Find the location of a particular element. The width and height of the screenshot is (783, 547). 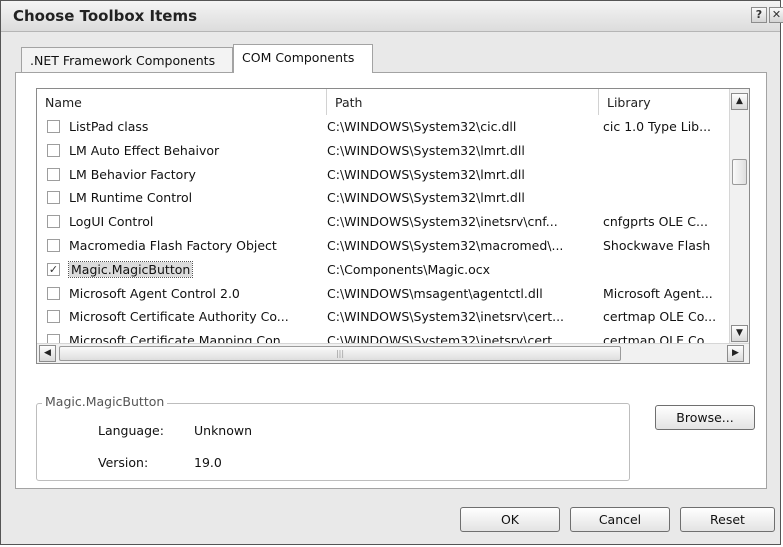

title-bar: Choose Toolbox Items ? ✕ is located at coordinates (392, 16).